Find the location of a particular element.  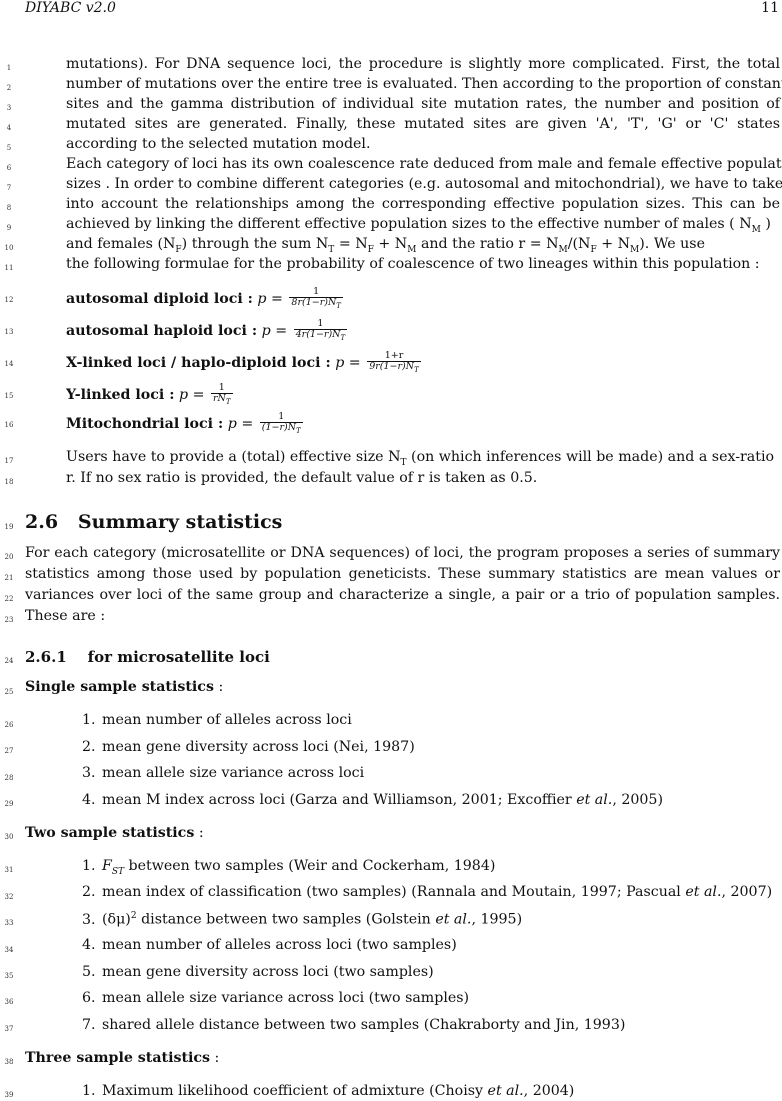

fraction: 1+r 9r(1−r)NT is located at coordinates (394, 363).